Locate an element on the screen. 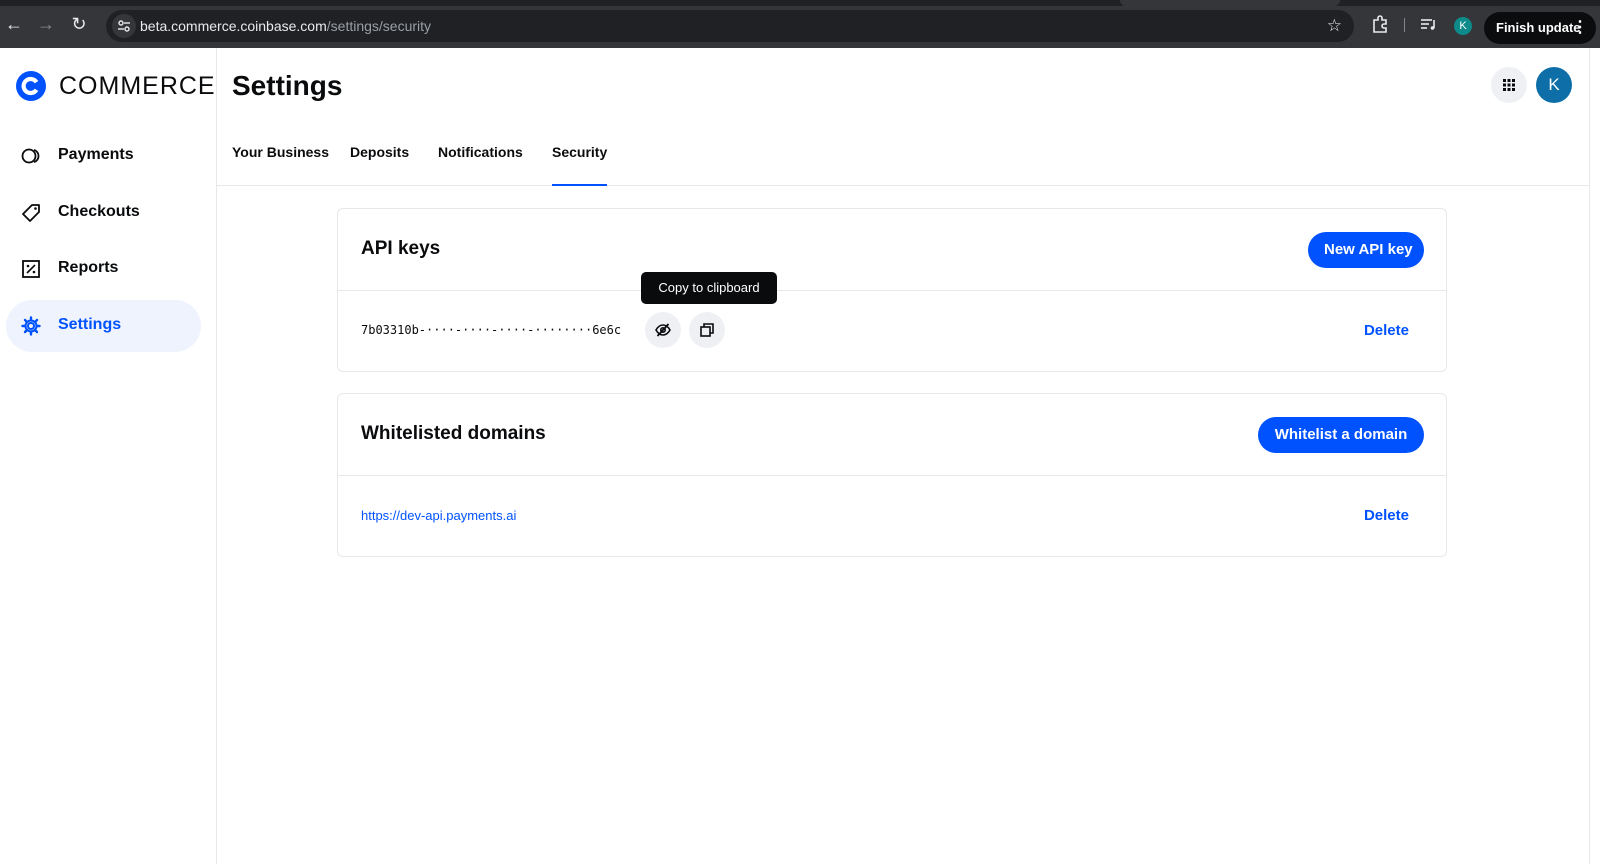  whitelisted-domains-title: Whitelisted domains is located at coordinates (453, 433).